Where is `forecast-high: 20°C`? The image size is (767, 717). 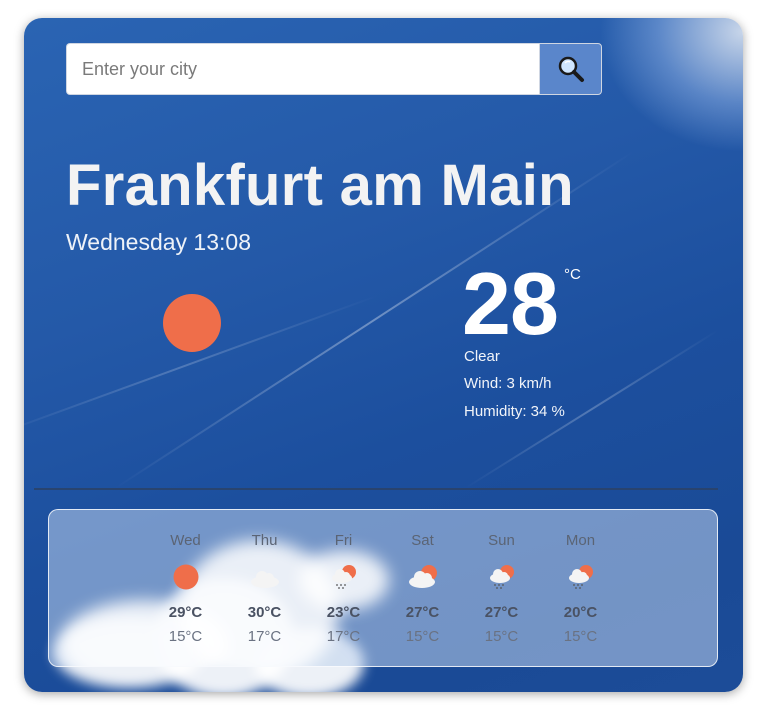 forecast-high: 20°C is located at coordinates (580, 612).